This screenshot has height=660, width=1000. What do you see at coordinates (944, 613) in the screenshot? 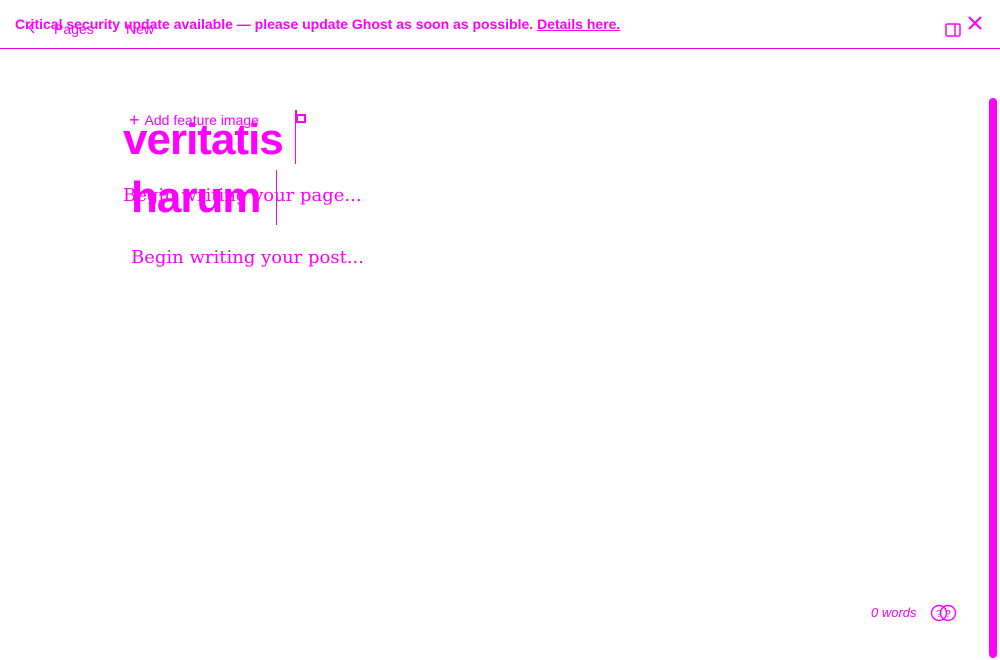
I see `help-icon: ? ?` at bounding box center [944, 613].